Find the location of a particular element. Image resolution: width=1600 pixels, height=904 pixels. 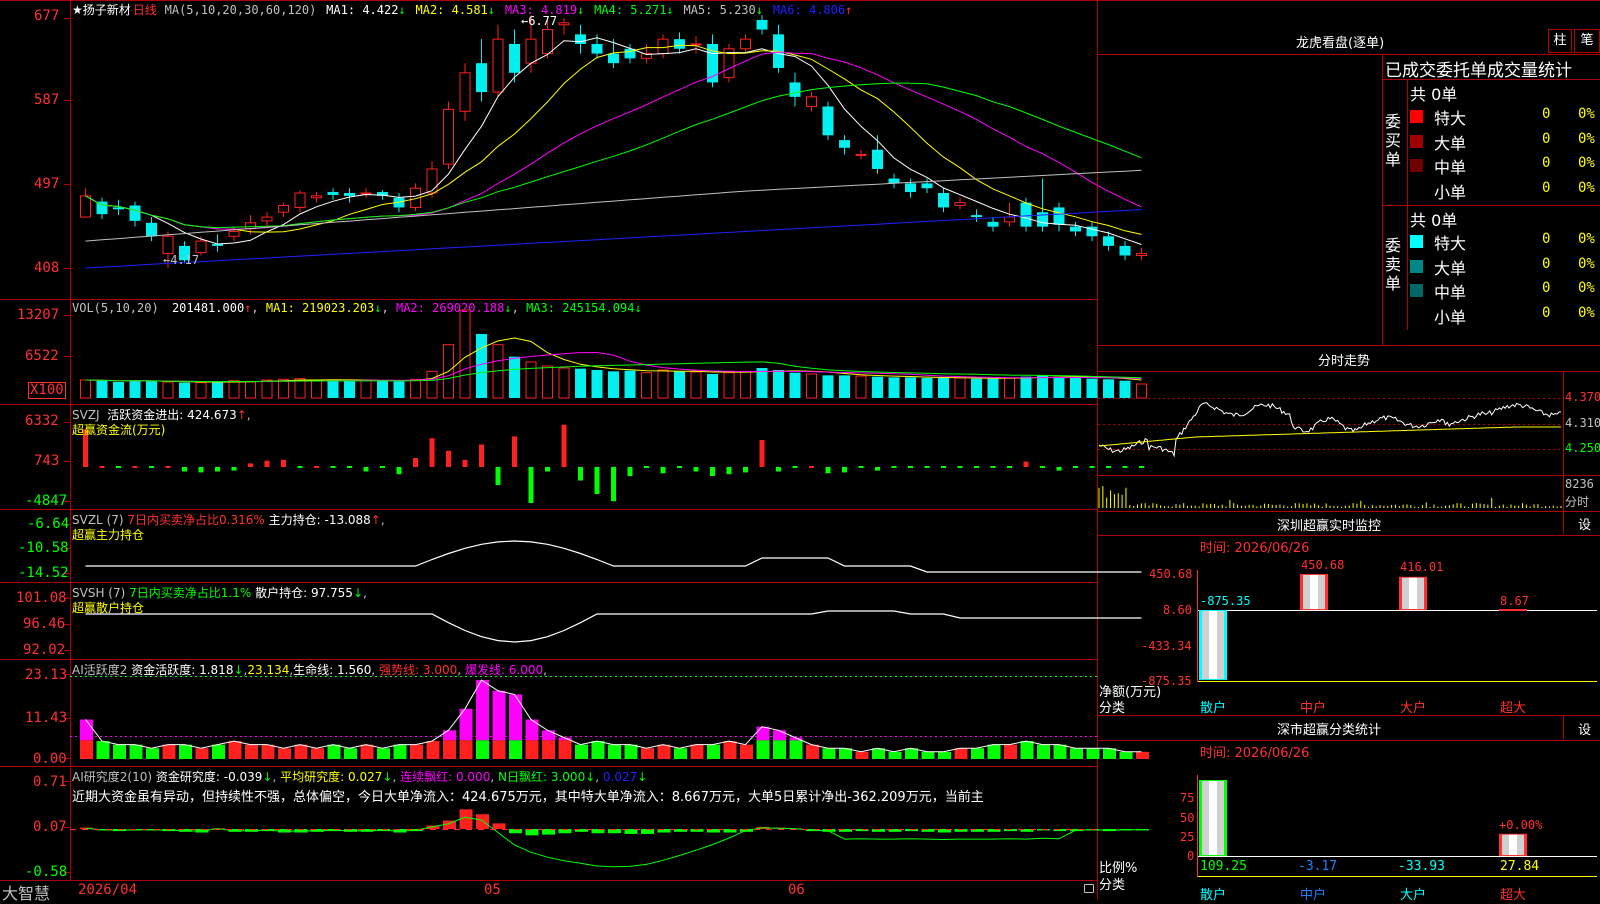

ai-research-y-label: 0.71 is located at coordinates (50, 782).